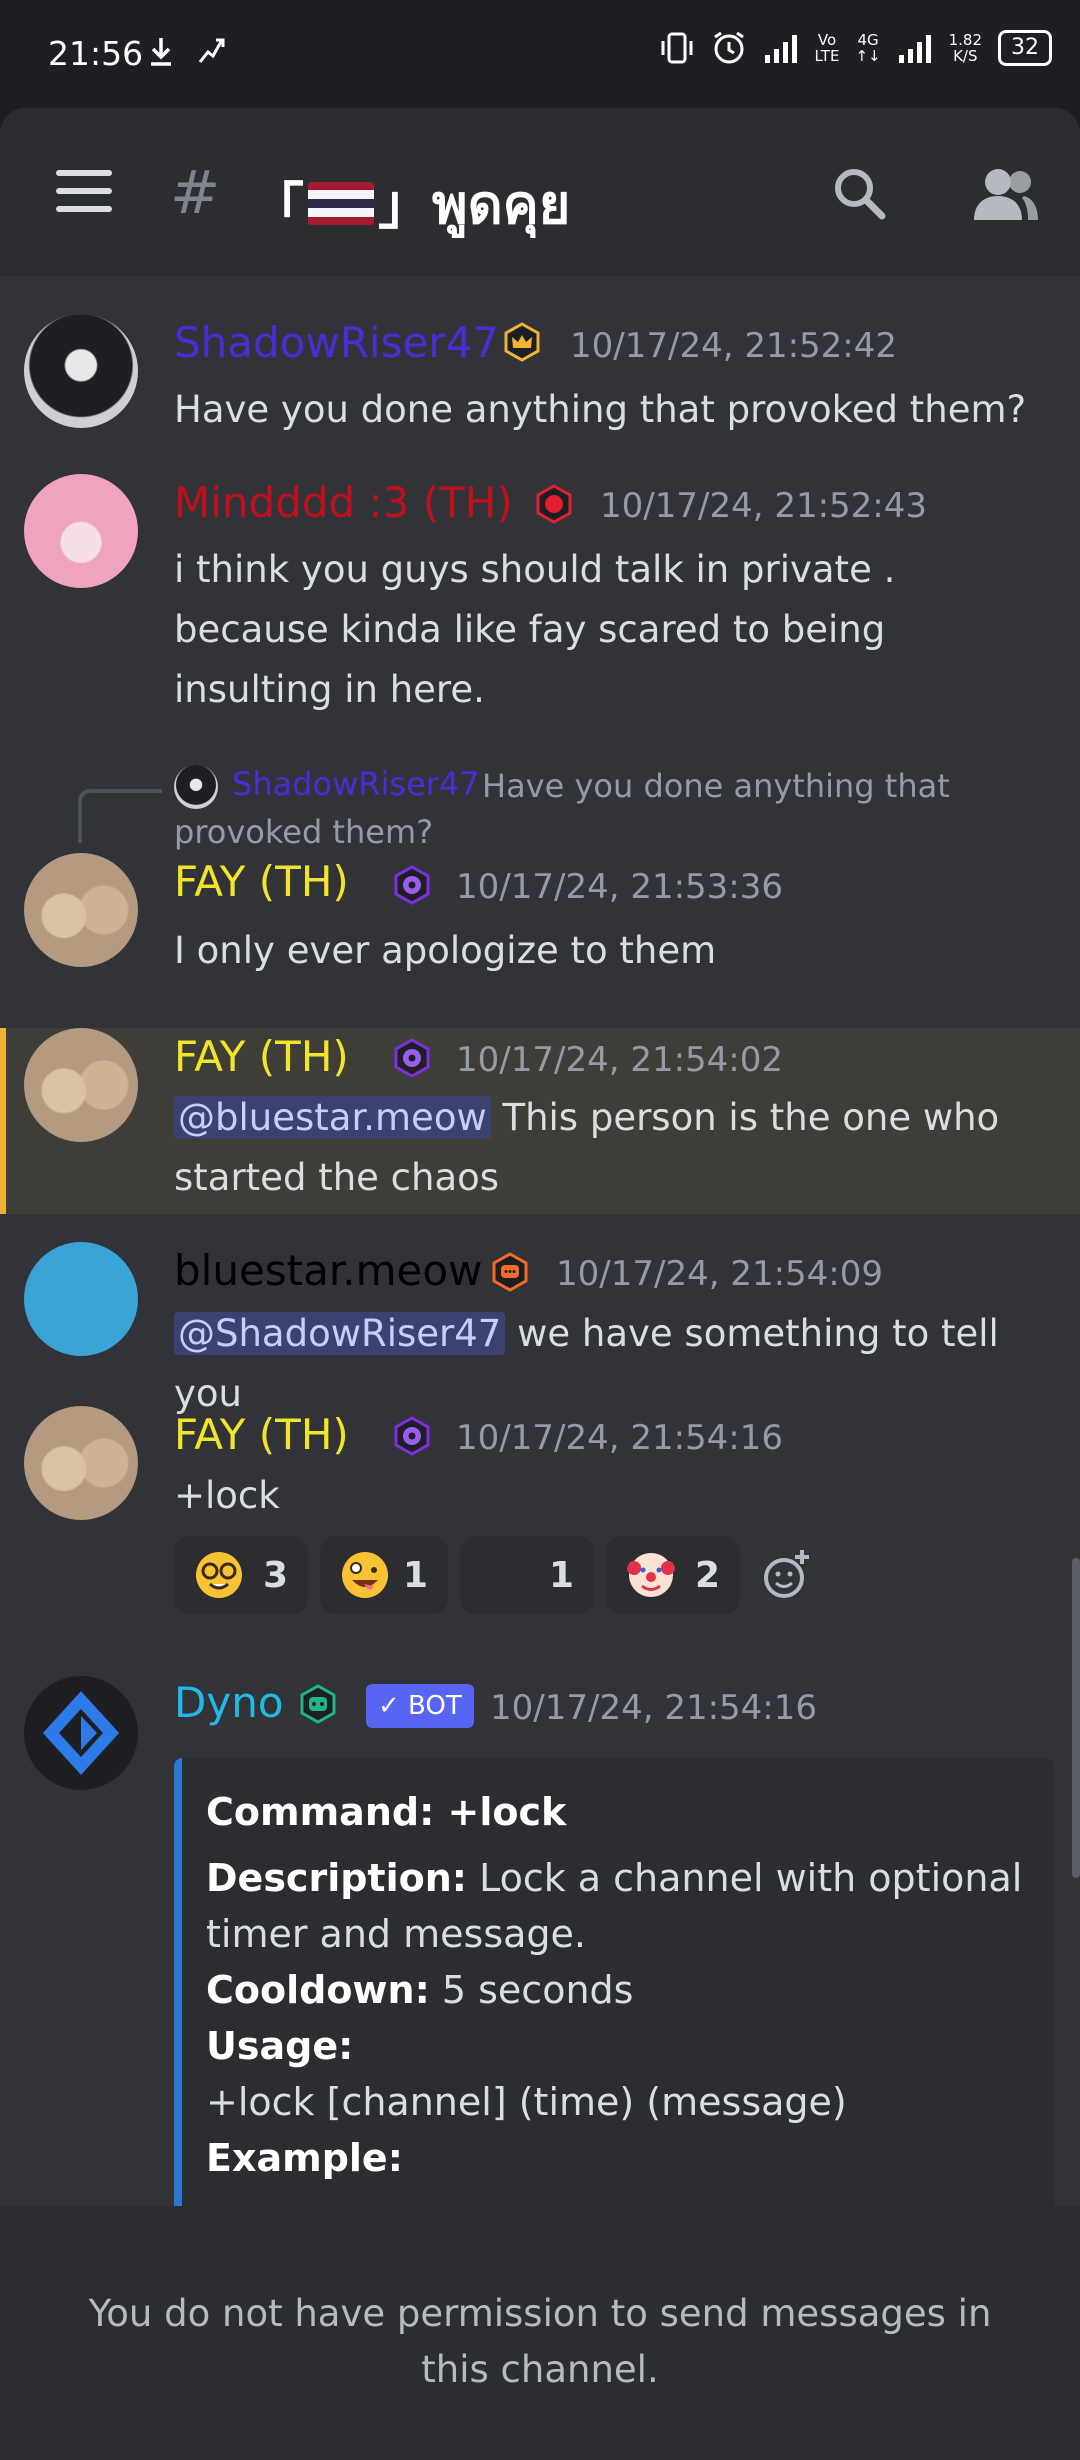  I want to click on channel-header: # 「 」พูดคุย, so click(540, 192).